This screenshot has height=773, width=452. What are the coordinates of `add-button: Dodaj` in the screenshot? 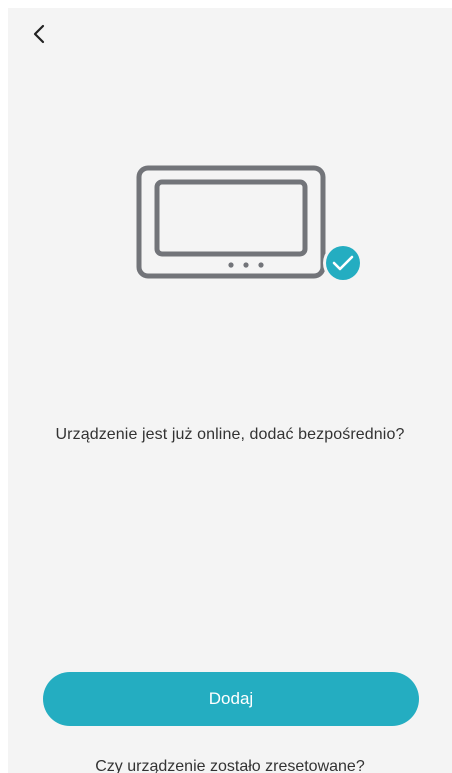 It's located at (231, 699).